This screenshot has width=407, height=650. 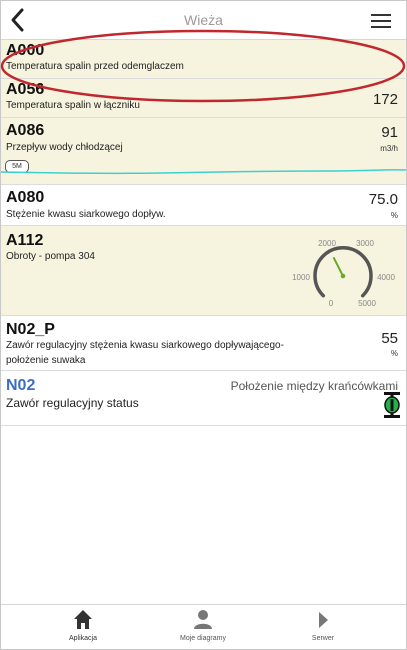 I want to click on nav-label: Serwer, so click(x=323, y=638).